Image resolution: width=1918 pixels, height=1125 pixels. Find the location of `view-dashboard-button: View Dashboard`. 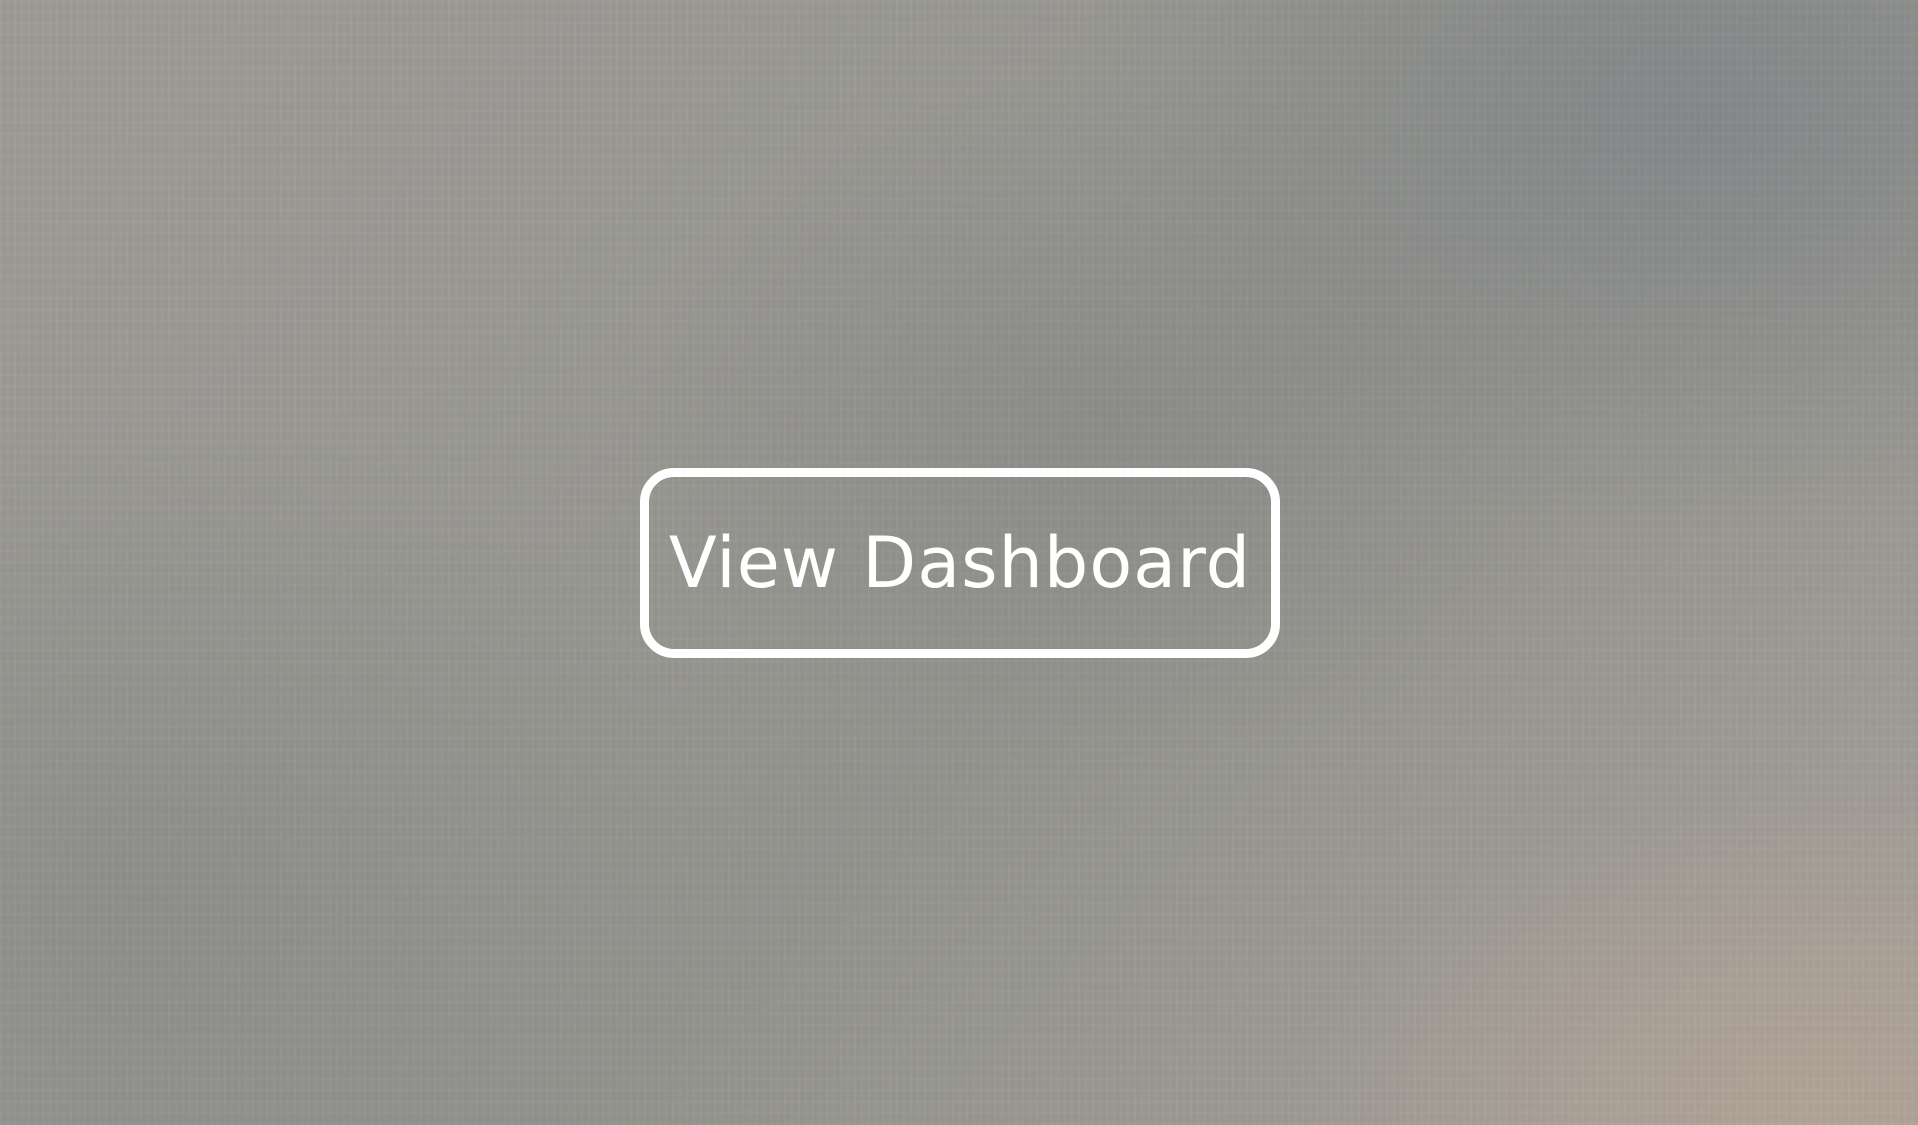

view-dashboard-button: View Dashboard is located at coordinates (960, 563).